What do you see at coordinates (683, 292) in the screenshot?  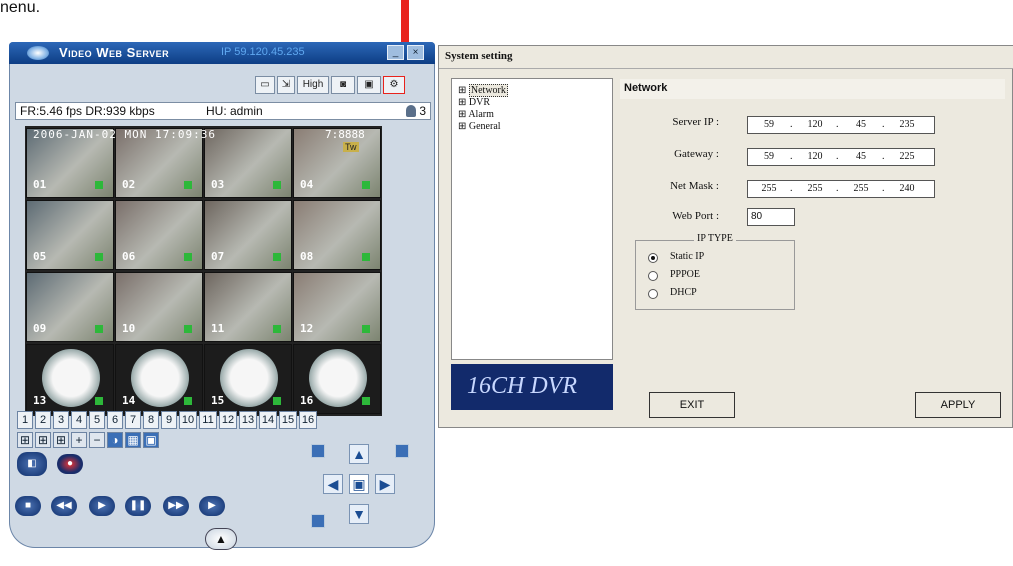 I see `radio-label-dhcp: DHCP` at bounding box center [683, 292].